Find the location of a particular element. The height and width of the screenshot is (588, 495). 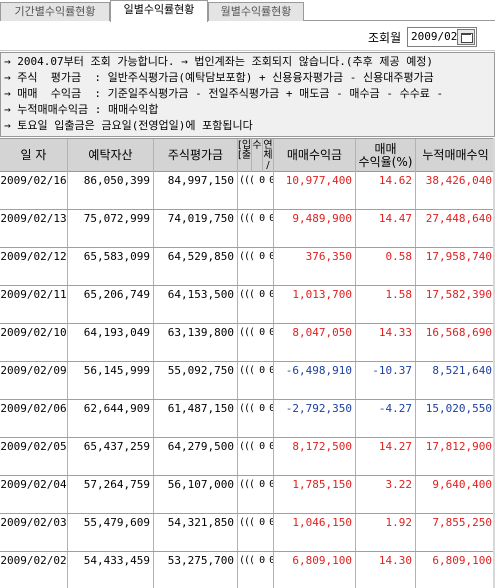

calendar-icon is located at coordinates (466, 37).